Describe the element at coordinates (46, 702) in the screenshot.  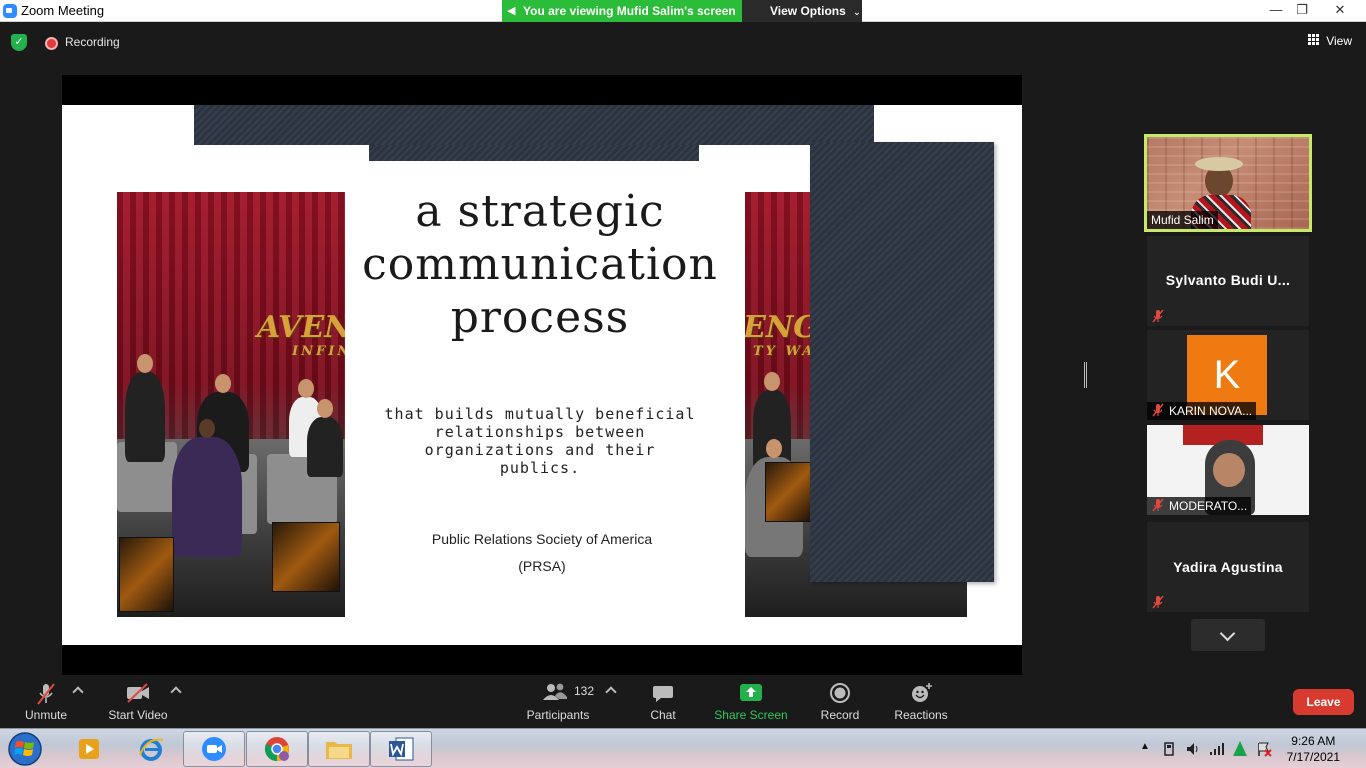
I see `unmute-button: Unmute` at that location.